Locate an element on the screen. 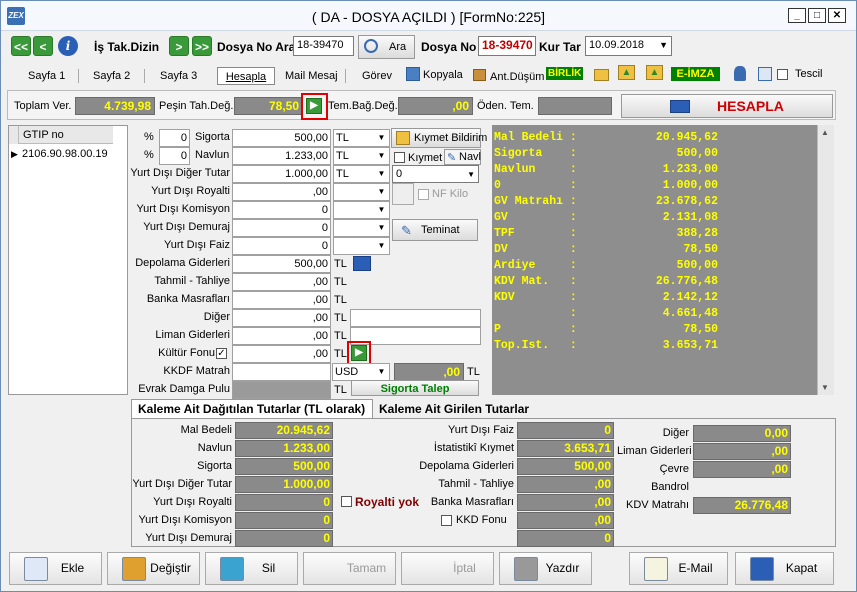 The height and width of the screenshot is (592, 857). tem-bag-label: Tem.Bağ.Değ. is located at coordinates (363, 106).